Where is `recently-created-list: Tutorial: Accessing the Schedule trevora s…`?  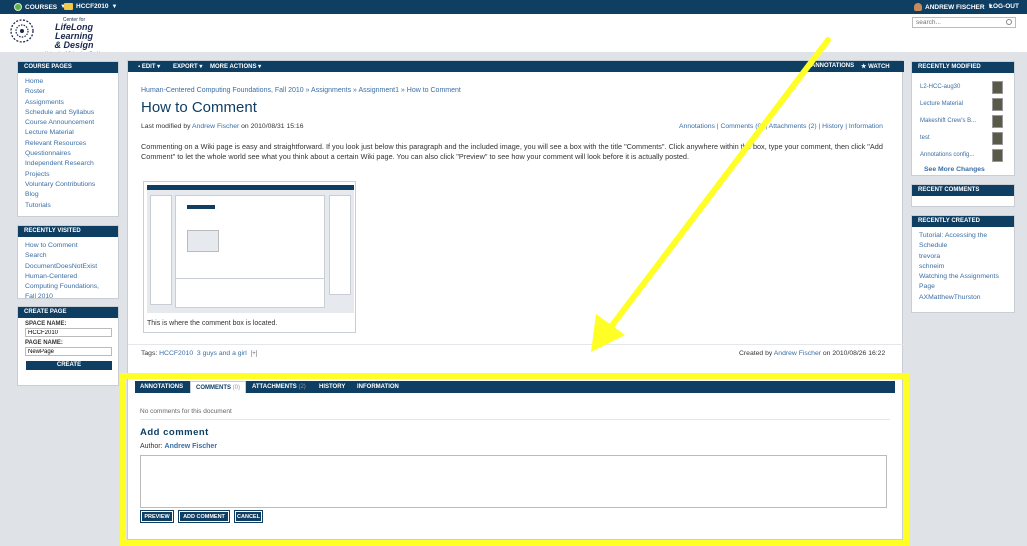
recently-created-list: Tutorial: Accessing the Schedule trevora s… is located at coordinates (963, 267).